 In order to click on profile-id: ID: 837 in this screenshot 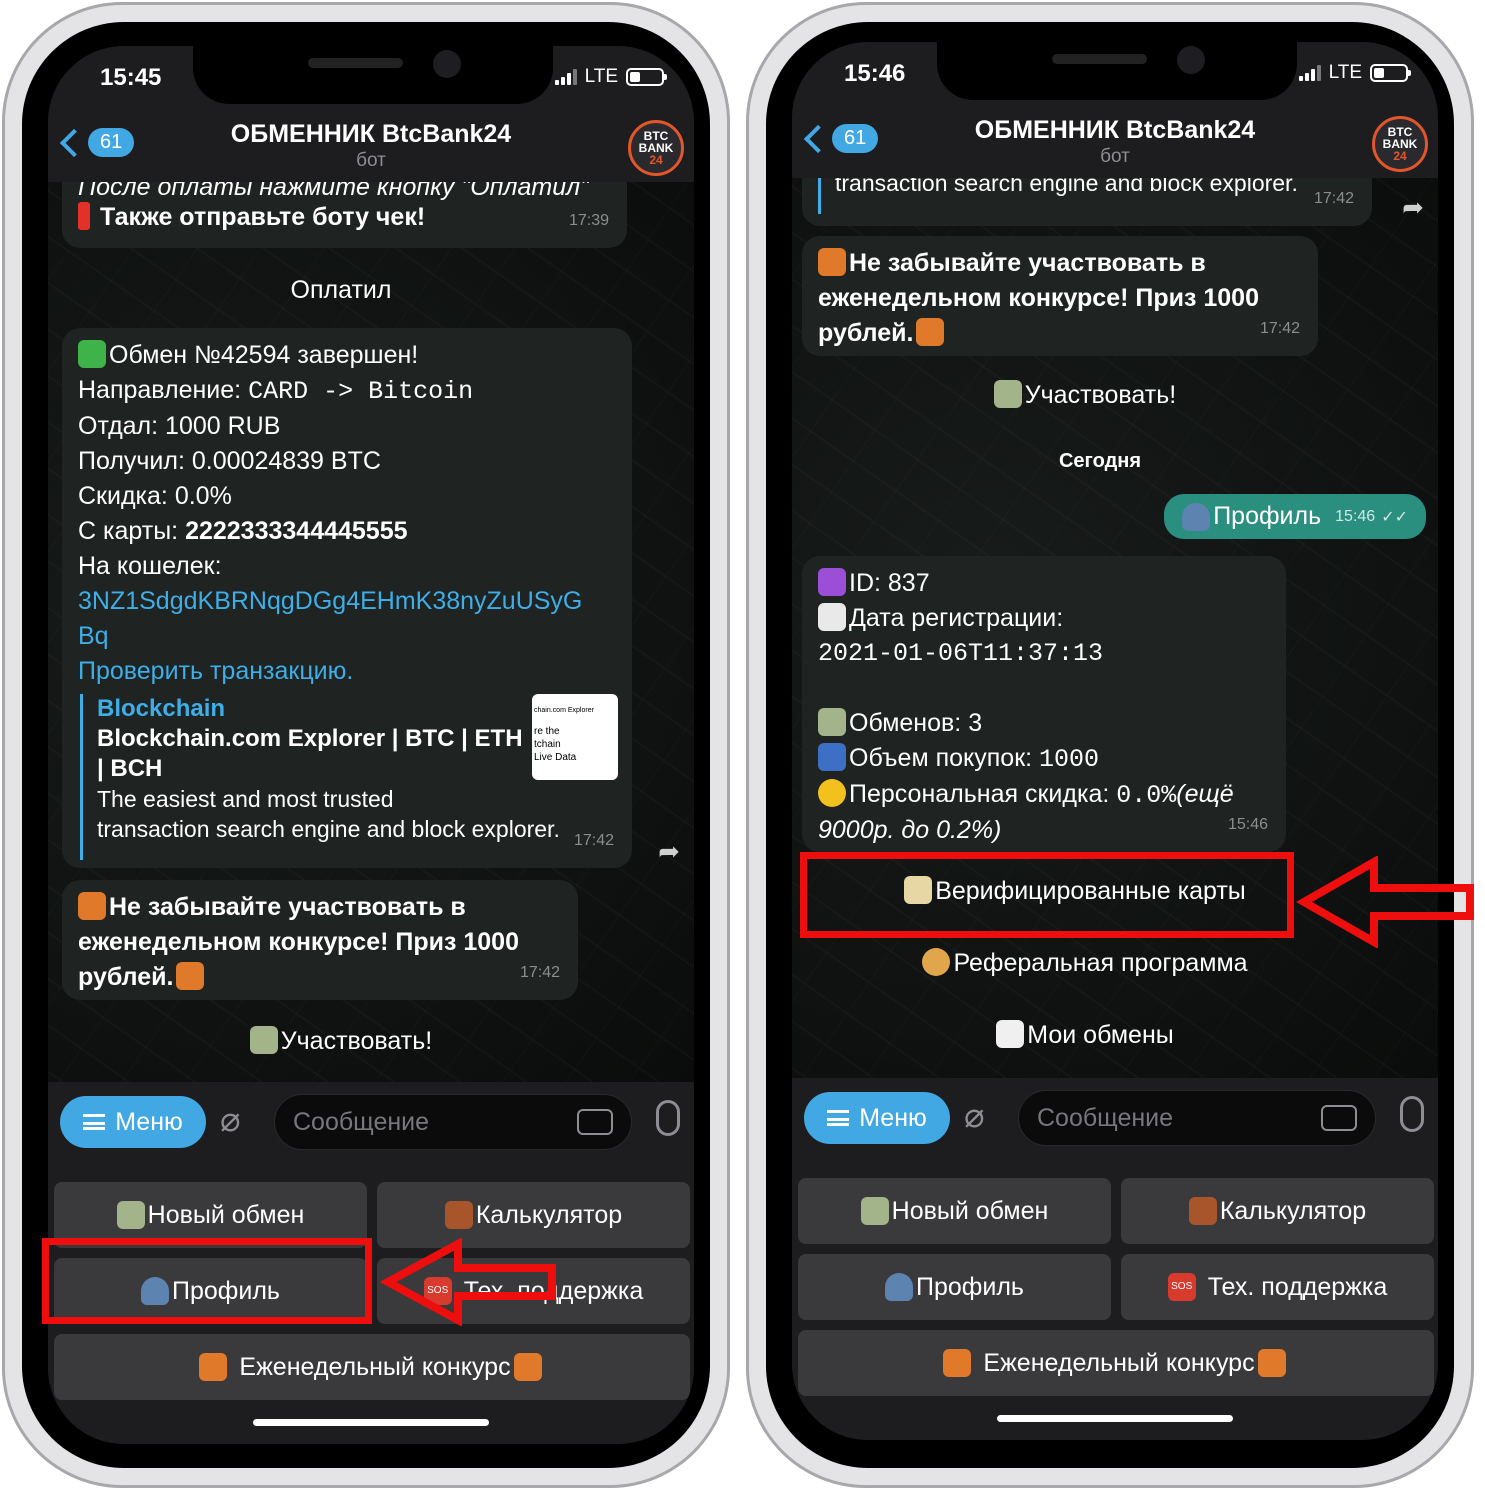, I will do `click(889, 583)`.